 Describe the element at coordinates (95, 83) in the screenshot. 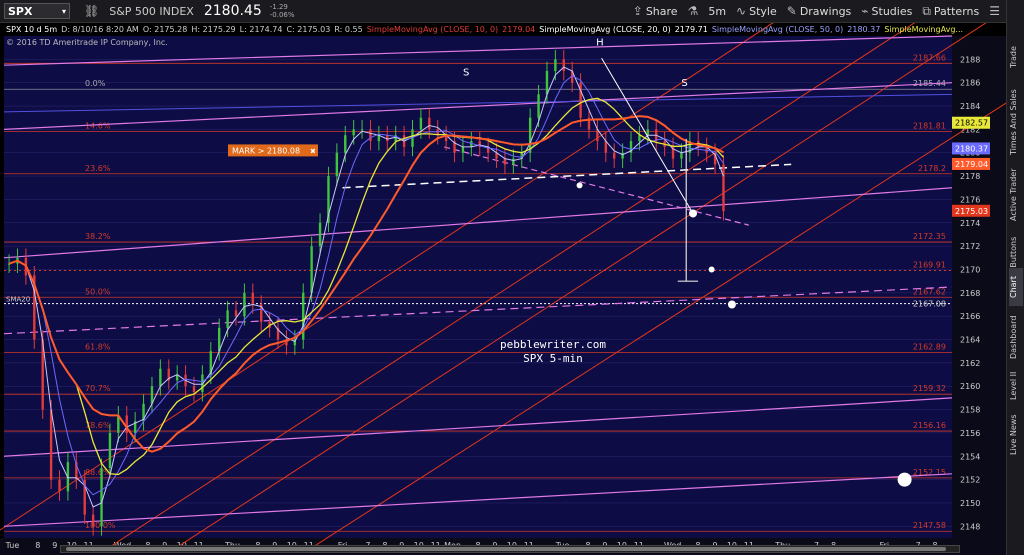

I see `fib-label: 0.0%` at that location.